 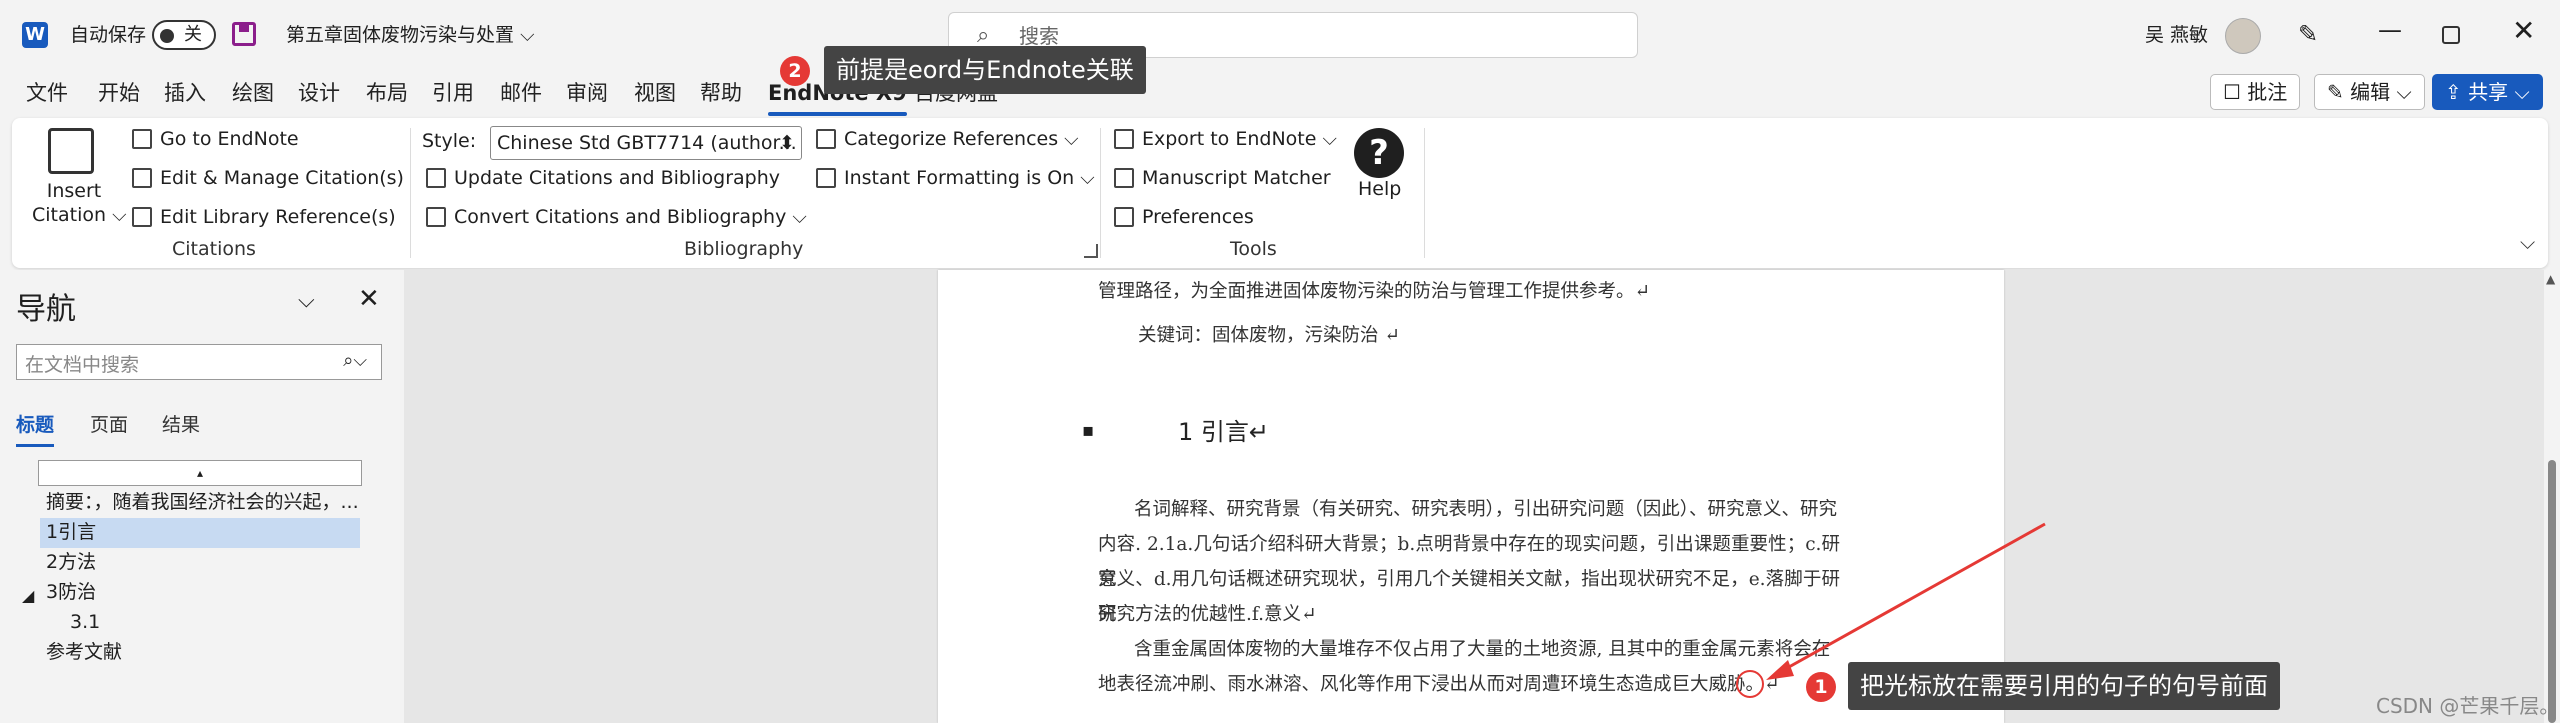 I want to click on go-to-endnote-label: Go to EndNote, so click(x=229, y=139).